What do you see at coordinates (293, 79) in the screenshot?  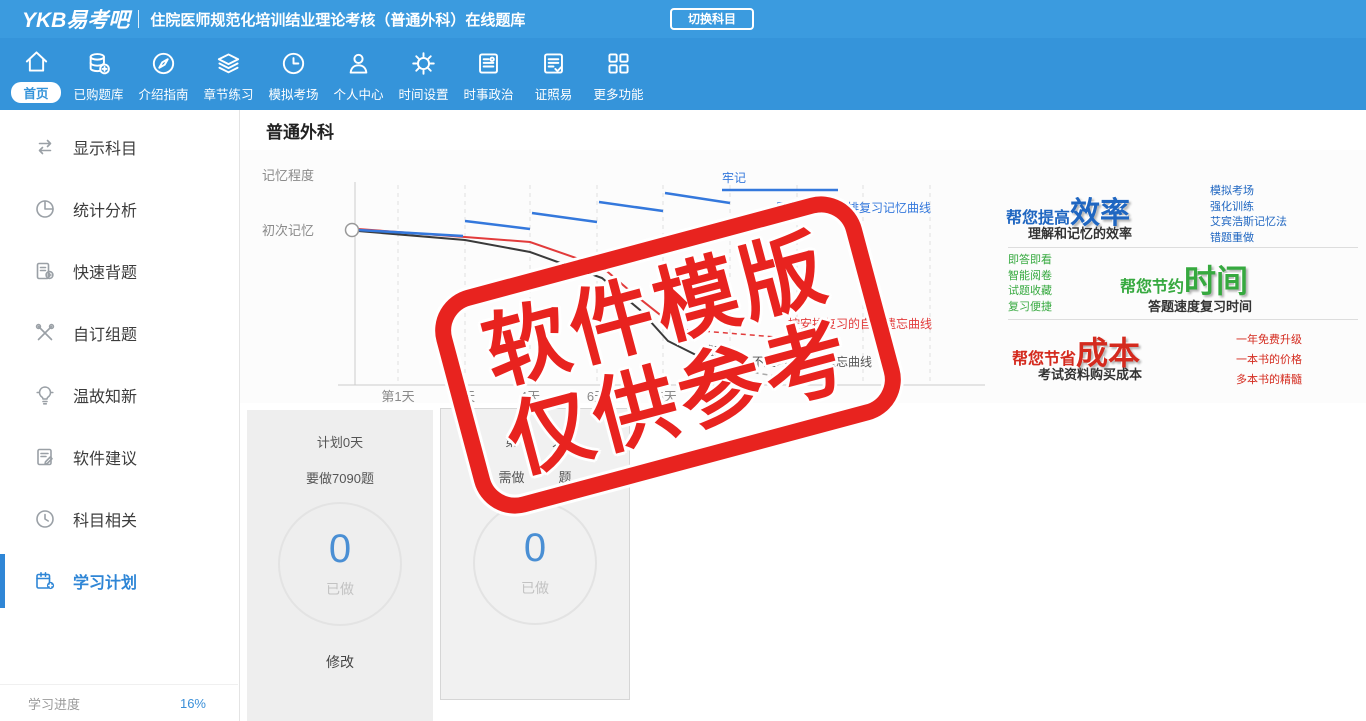 I see `nav-item-mock-exam: 模拟考场` at bounding box center [293, 79].